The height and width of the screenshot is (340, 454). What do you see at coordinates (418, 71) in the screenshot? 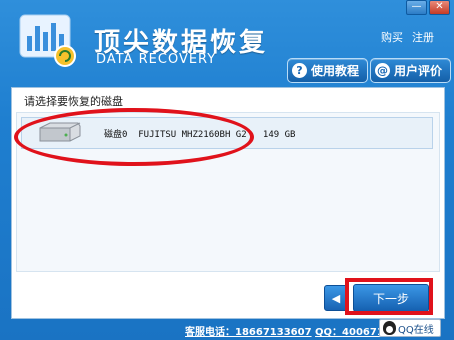
I see `review-label: 用户评价` at bounding box center [418, 71].